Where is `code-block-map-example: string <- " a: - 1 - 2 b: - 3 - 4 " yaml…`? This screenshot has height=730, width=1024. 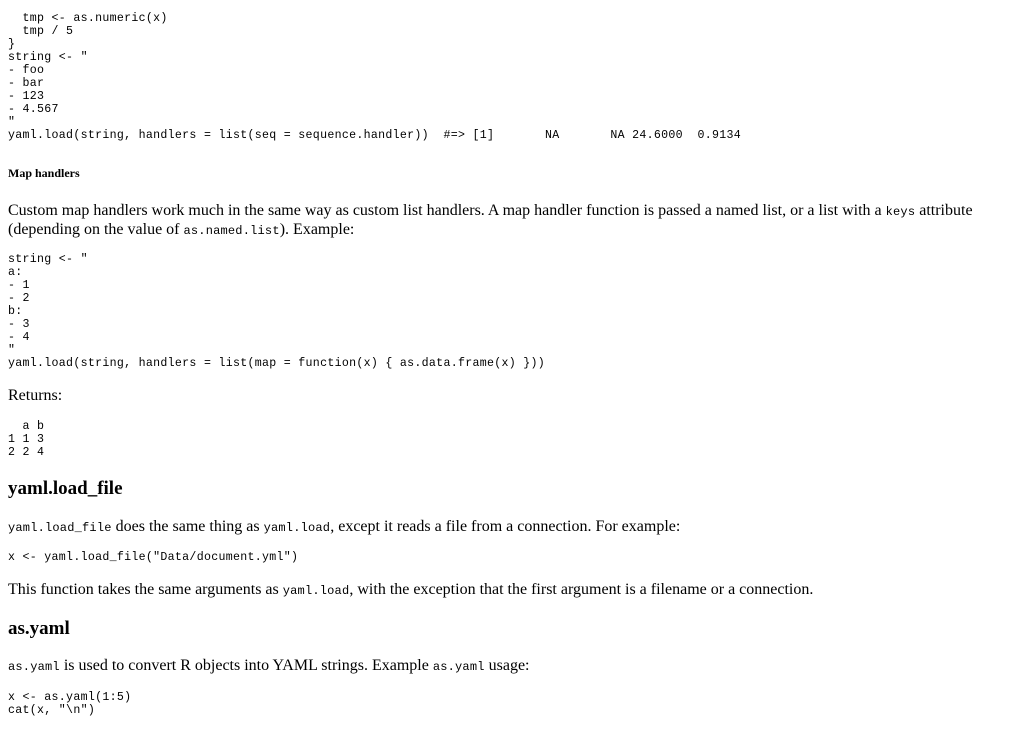 code-block-map-example: string <- " a: - 1 - 2 b: - 3 - 4 " yaml… is located at coordinates (277, 311).